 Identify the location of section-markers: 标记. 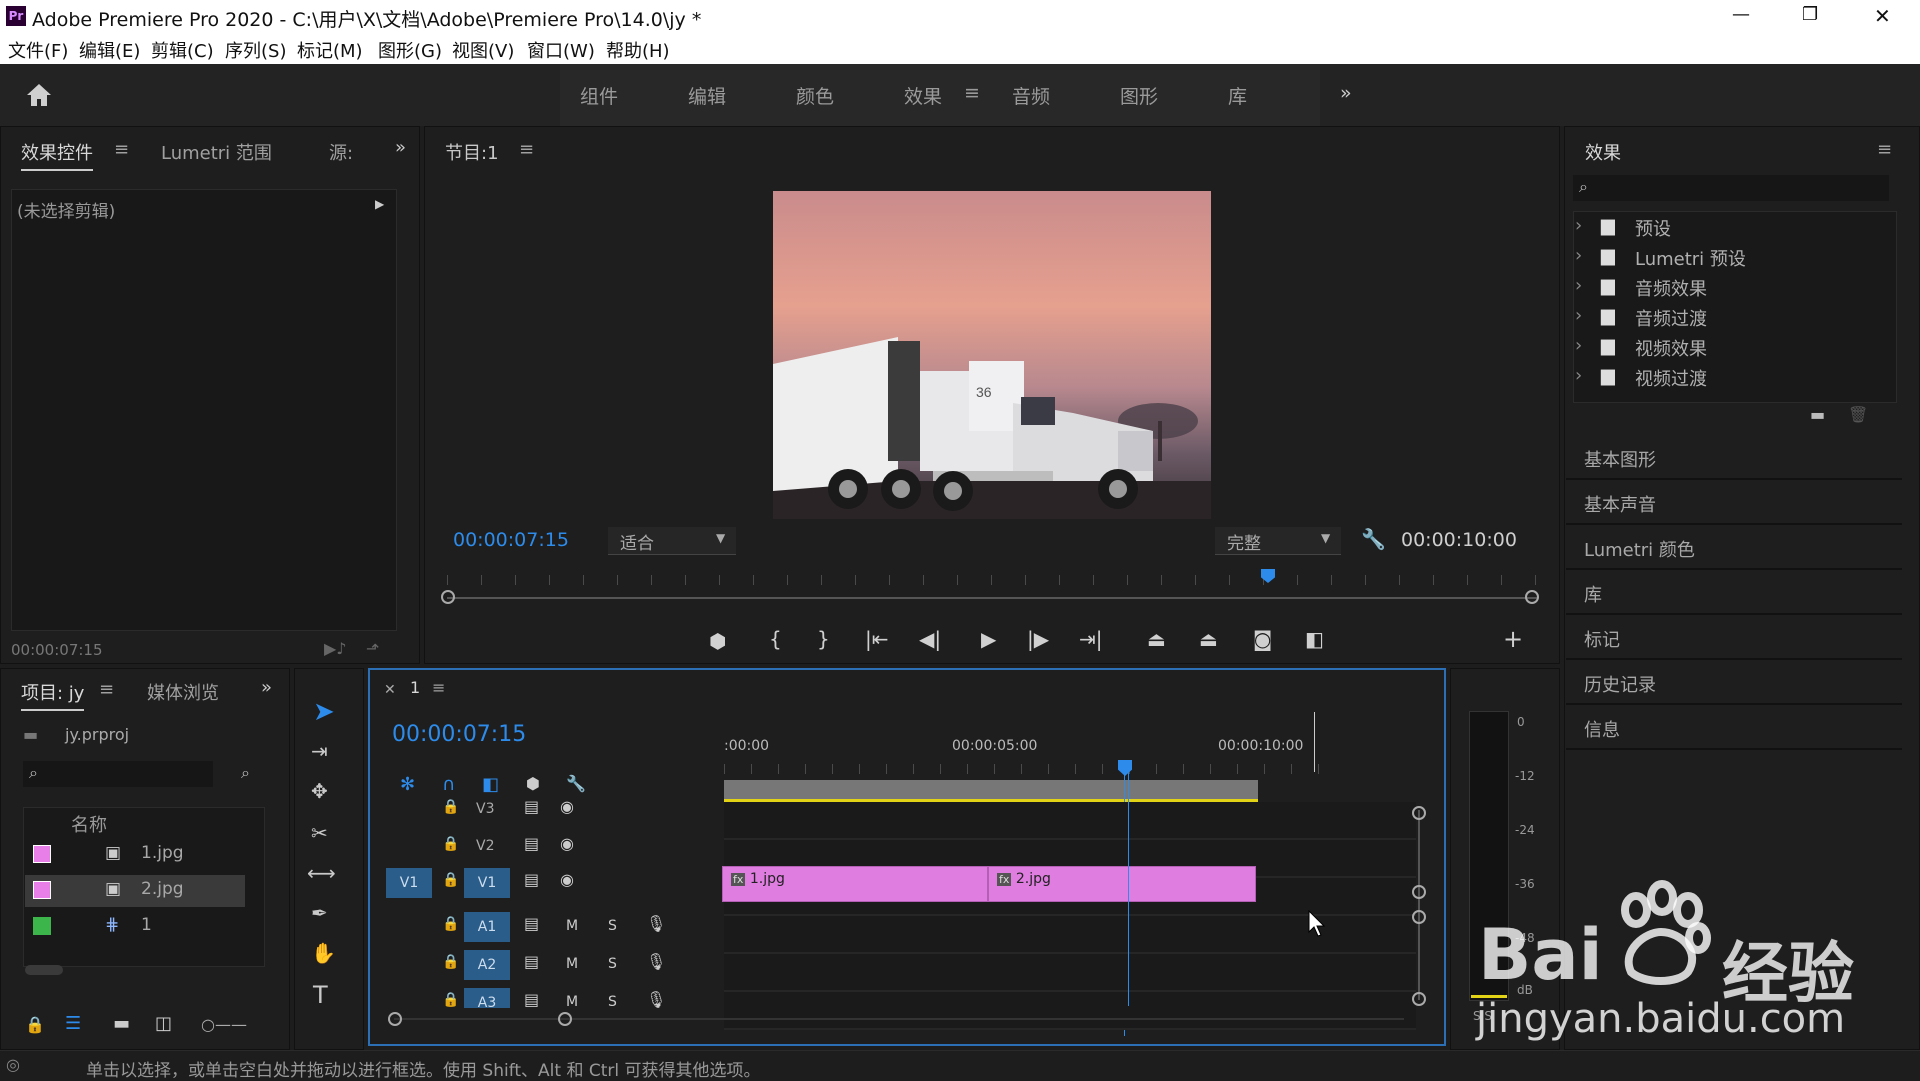
(1734, 638).